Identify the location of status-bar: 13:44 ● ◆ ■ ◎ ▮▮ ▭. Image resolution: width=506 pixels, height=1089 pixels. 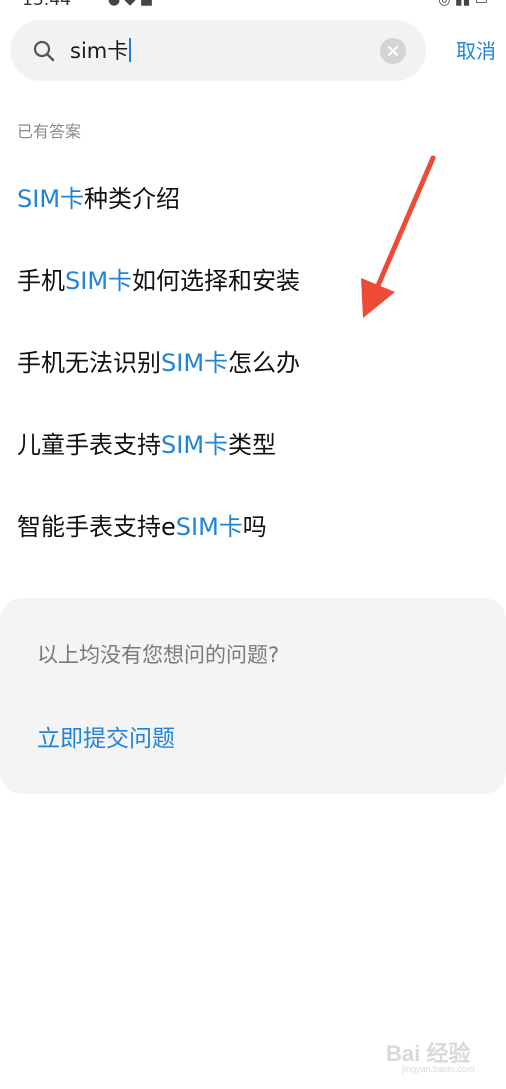
(253, 6).